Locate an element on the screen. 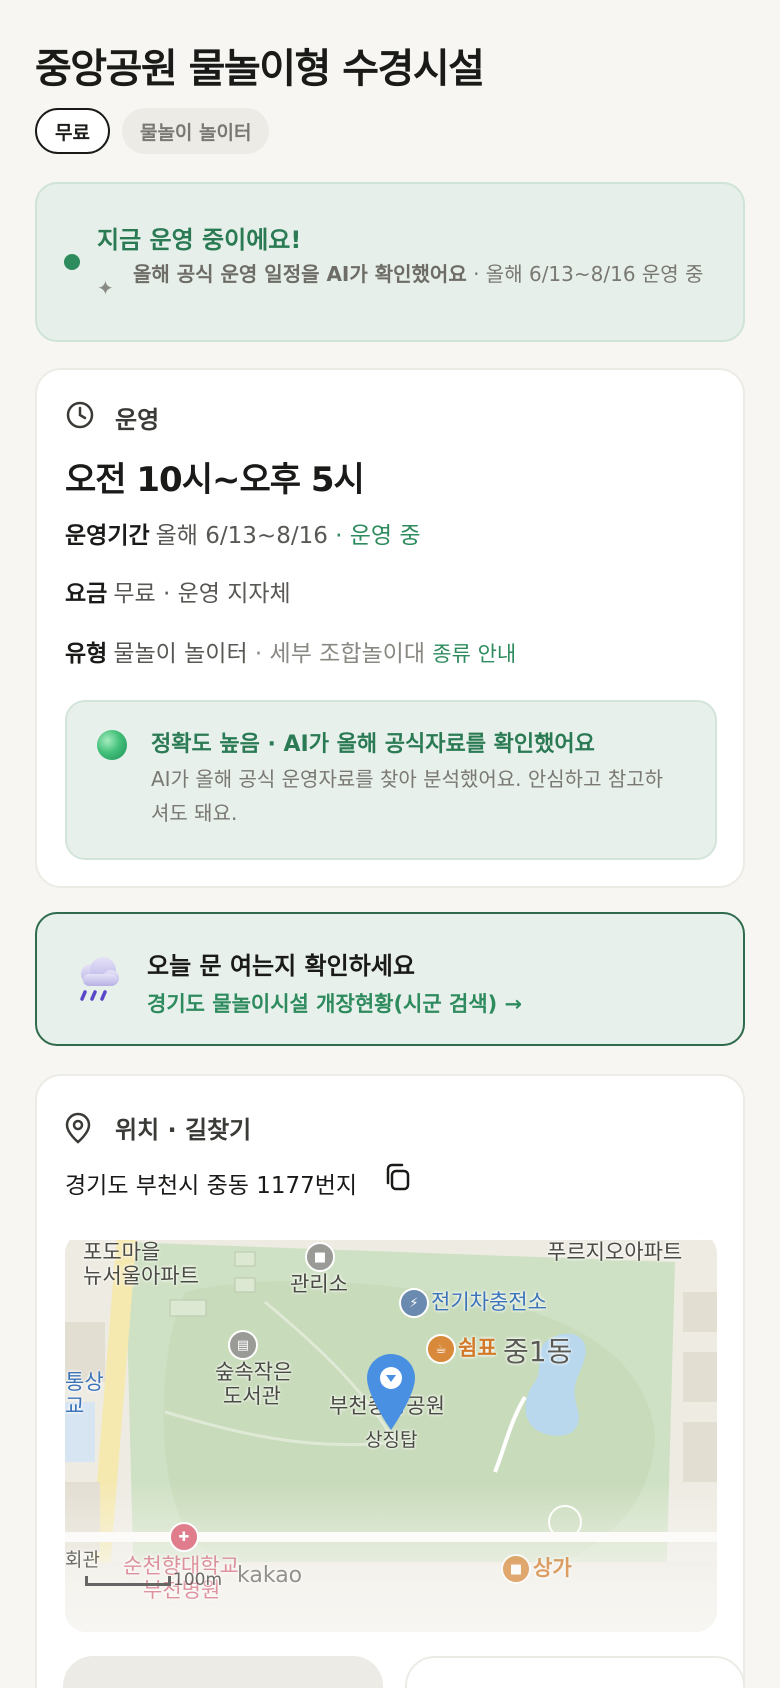 The height and width of the screenshot is (1688, 780). period-status: · 운영 중 is located at coordinates (374, 536).